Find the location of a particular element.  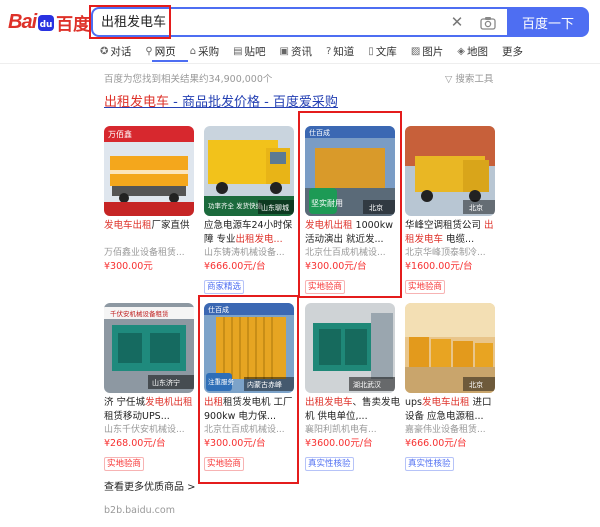

image-tag: 万佰鑫 is located at coordinates (120, 134).